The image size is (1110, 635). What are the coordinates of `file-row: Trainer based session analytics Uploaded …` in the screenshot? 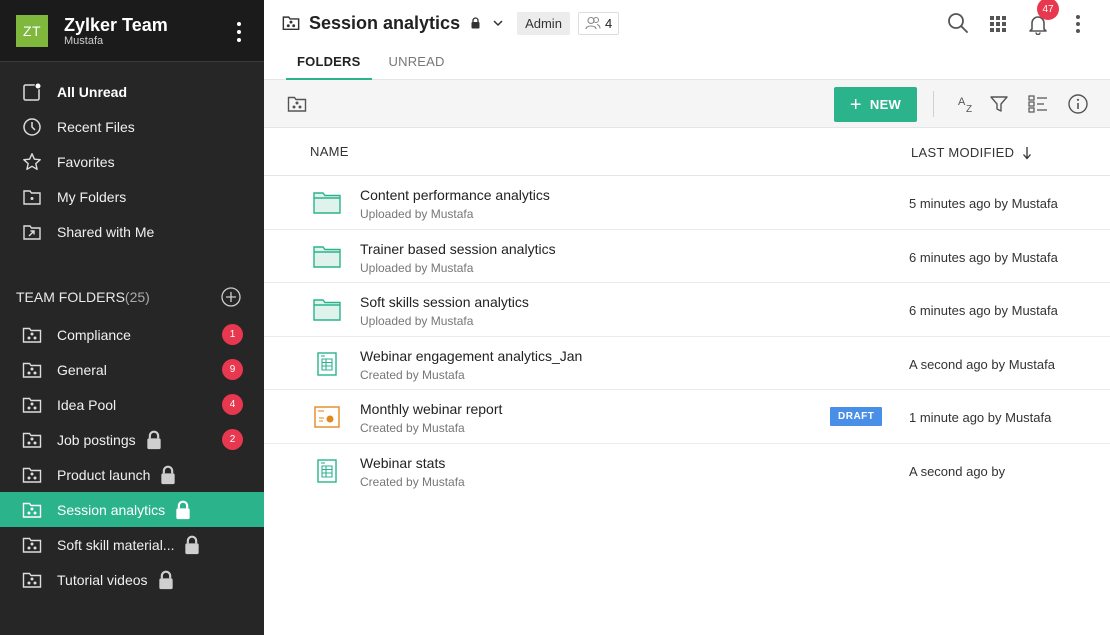 It's located at (687, 257).